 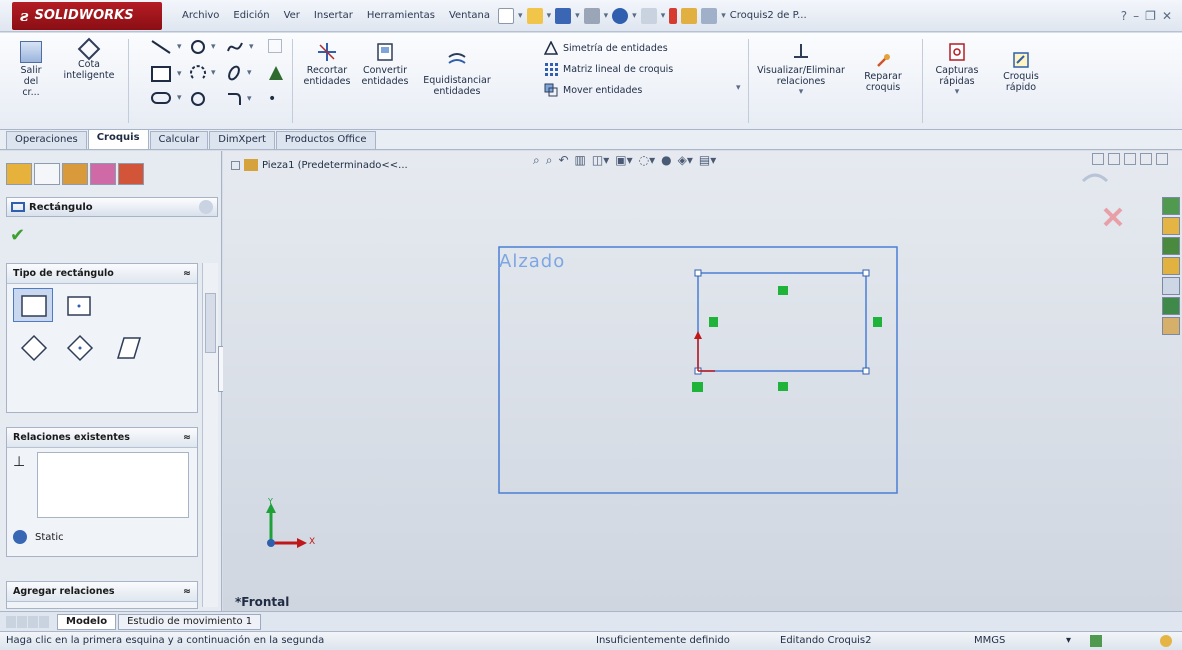 What do you see at coordinates (325, 140) in the screenshot?
I see `tab-productos-office: Productos Office` at bounding box center [325, 140].